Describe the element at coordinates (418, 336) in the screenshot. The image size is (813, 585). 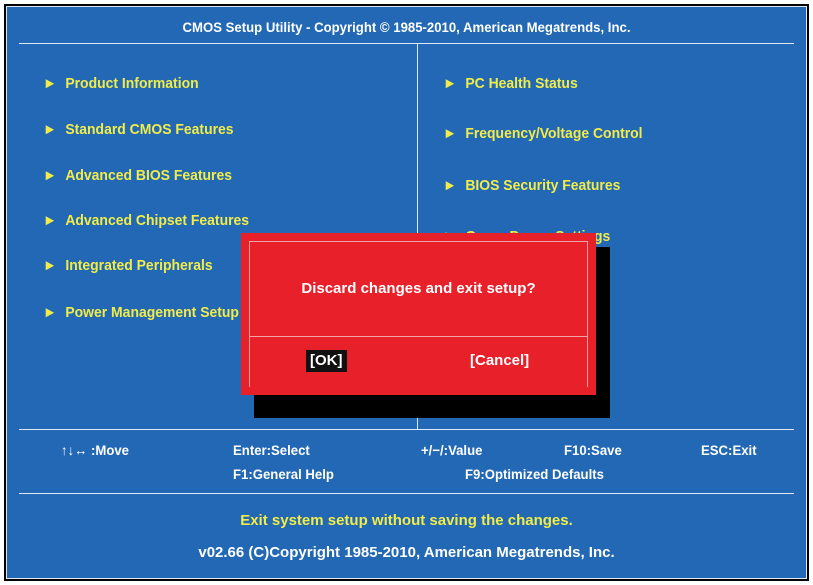
I see `dialog-divider` at that location.